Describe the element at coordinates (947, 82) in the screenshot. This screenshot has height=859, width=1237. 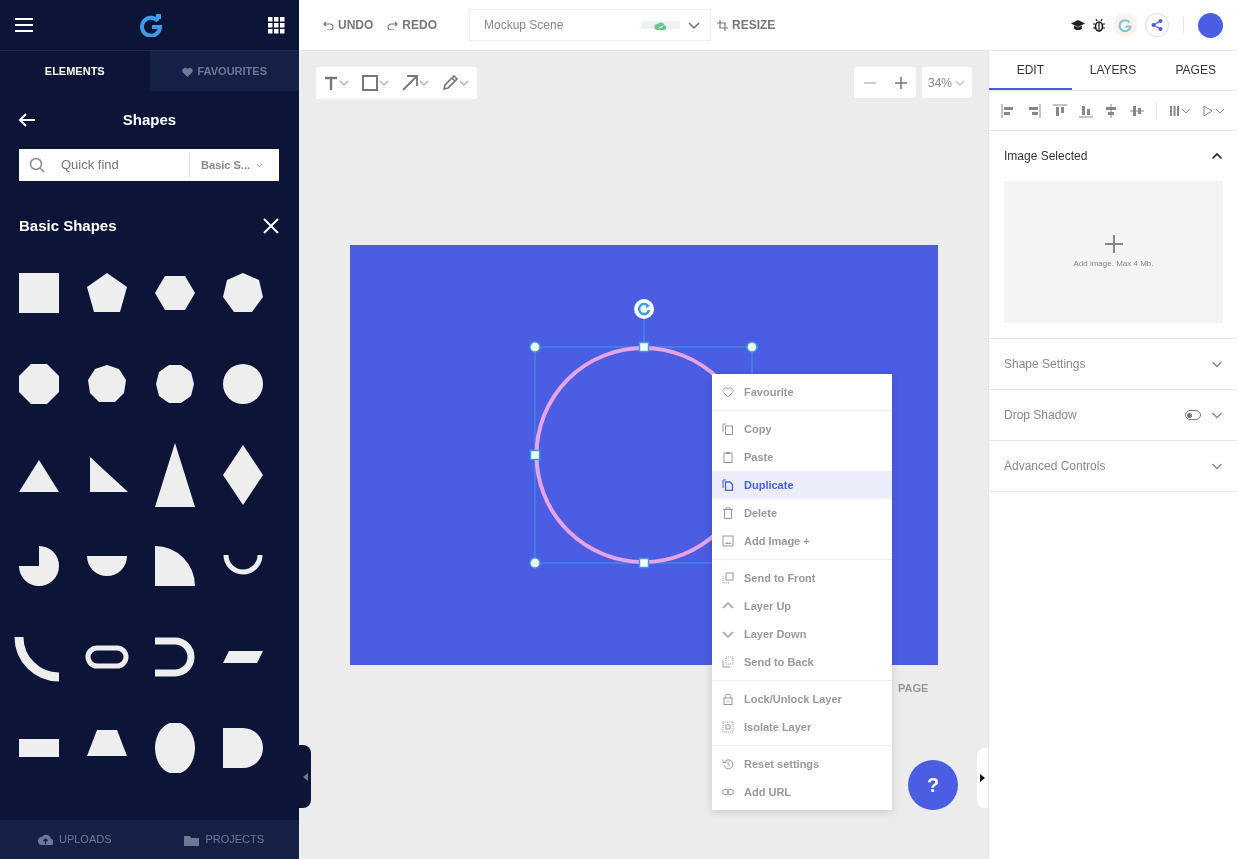
I see `zoom-dropdown: 34%` at that location.